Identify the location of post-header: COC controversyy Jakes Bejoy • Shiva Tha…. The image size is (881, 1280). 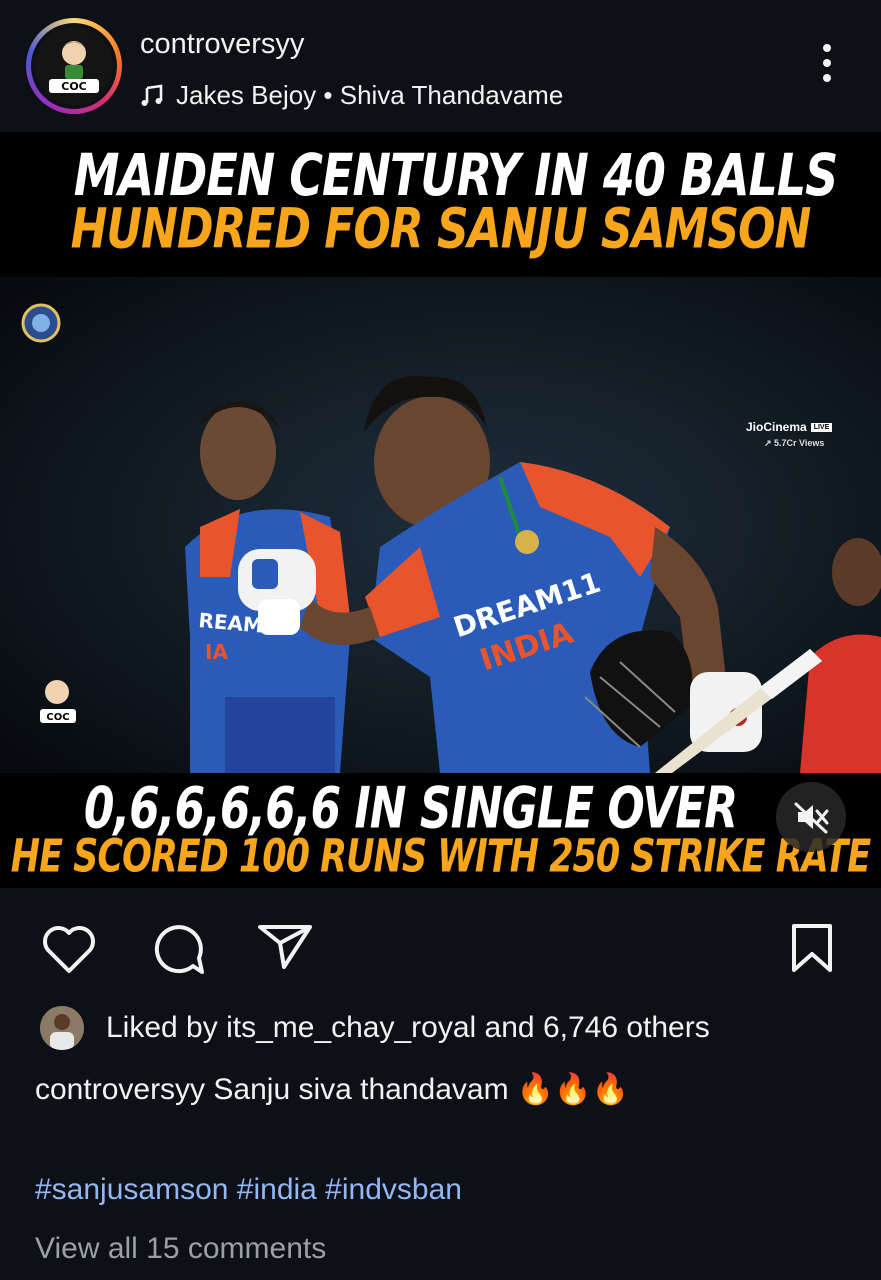
(440, 66).